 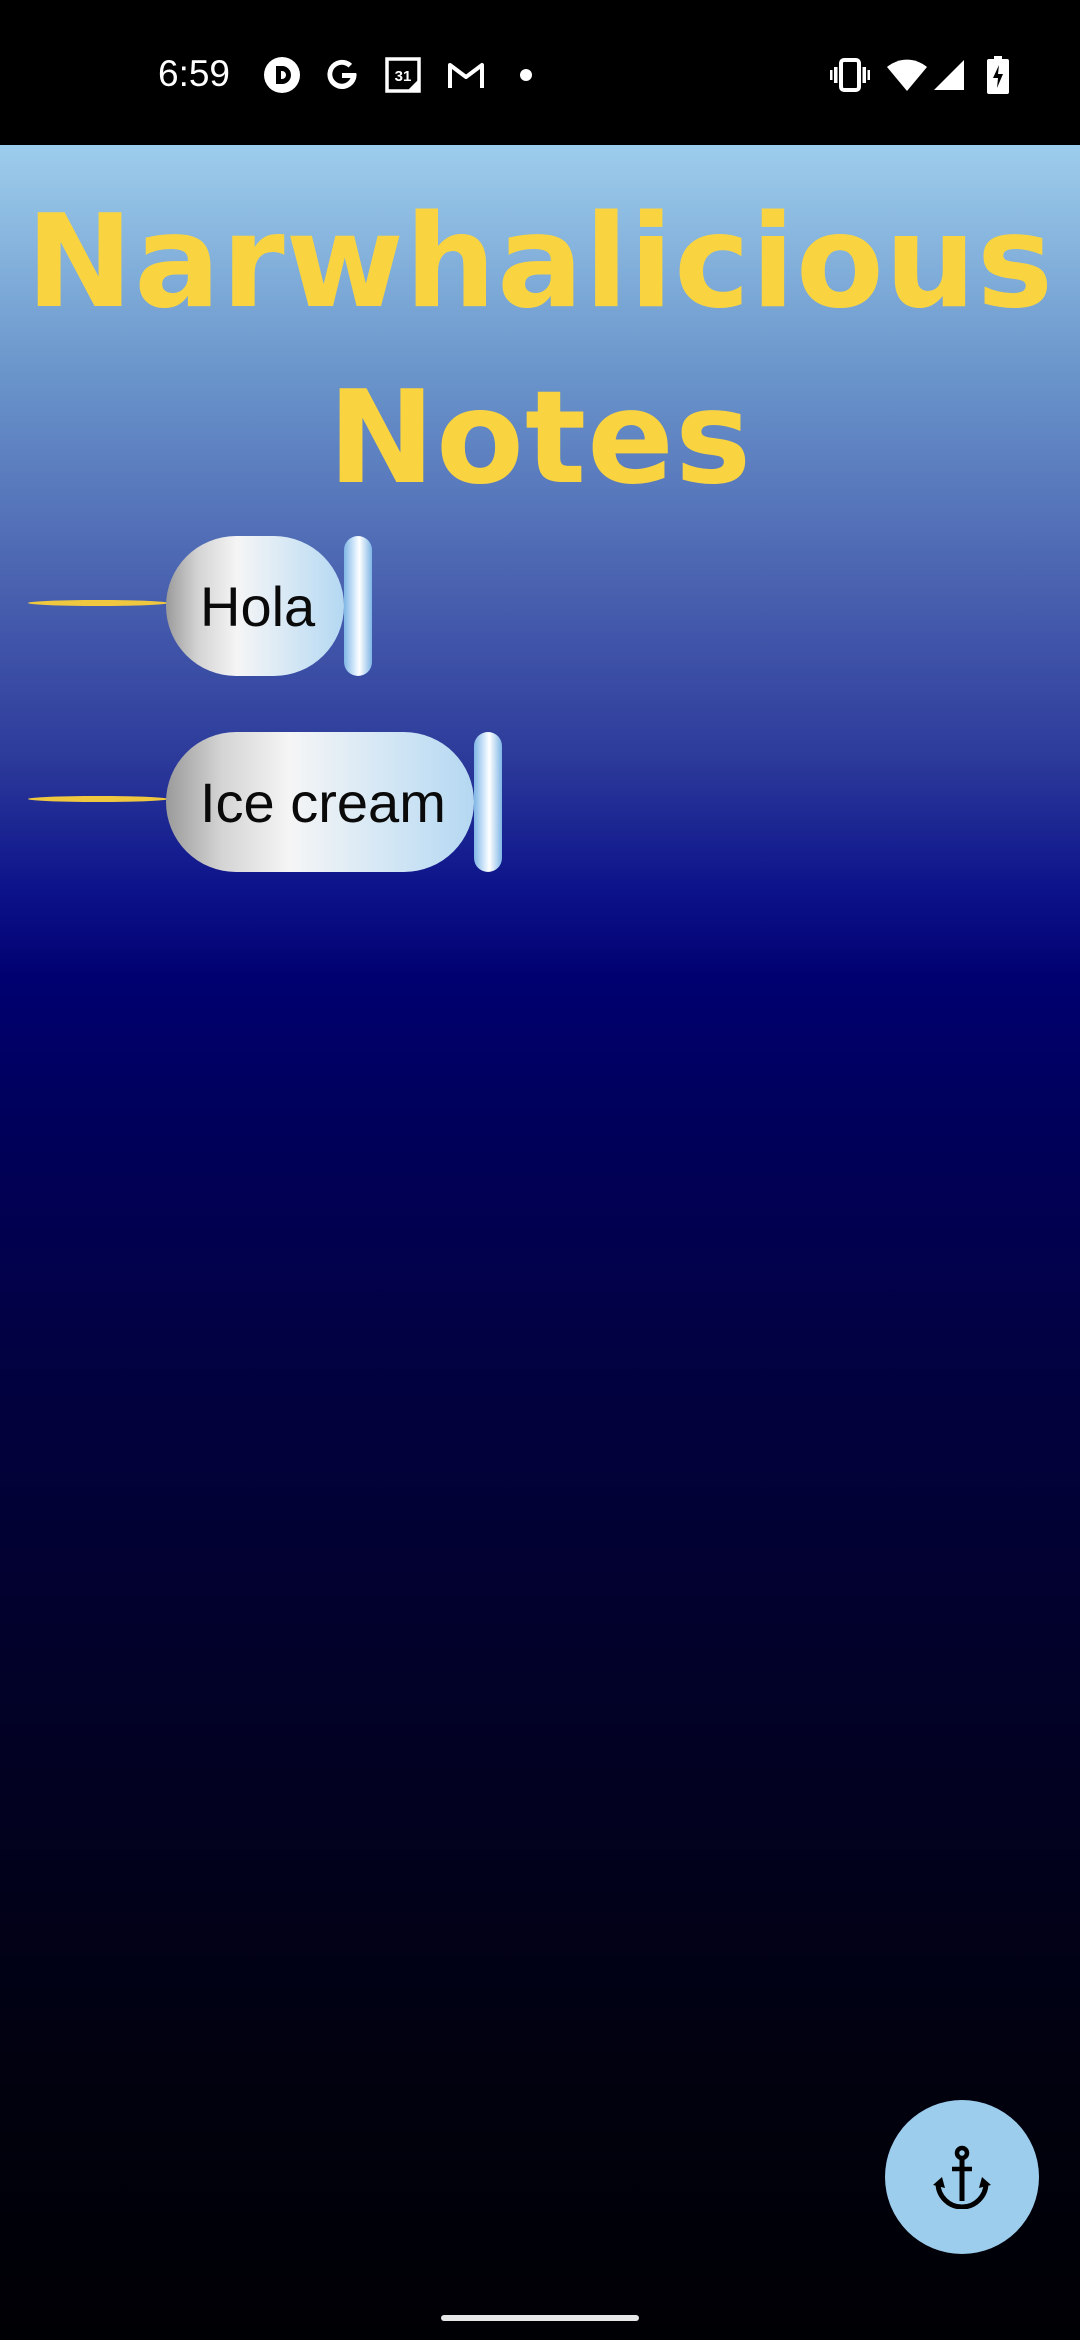 What do you see at coordinates (949, 75) in the screenshot?
I see `signal-icon` at bounding box center [949, 75].